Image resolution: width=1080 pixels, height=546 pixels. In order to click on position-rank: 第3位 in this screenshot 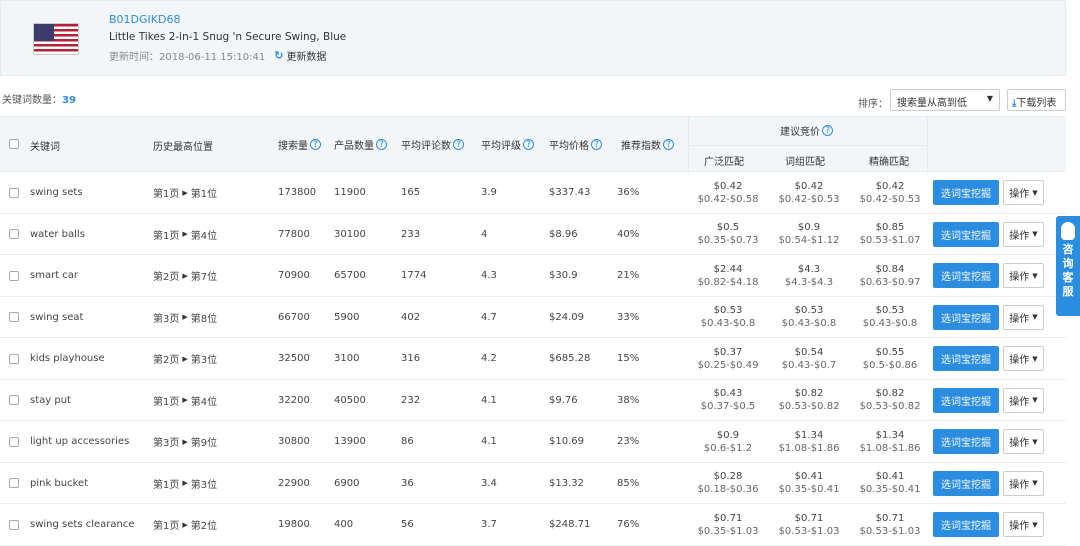, I will do `click(204, 485)`.